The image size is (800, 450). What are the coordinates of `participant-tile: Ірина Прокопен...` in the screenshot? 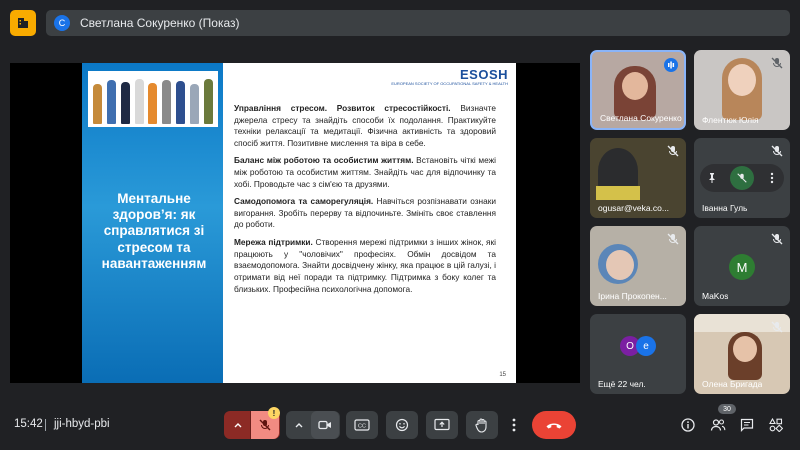 It's located at (638, 266).